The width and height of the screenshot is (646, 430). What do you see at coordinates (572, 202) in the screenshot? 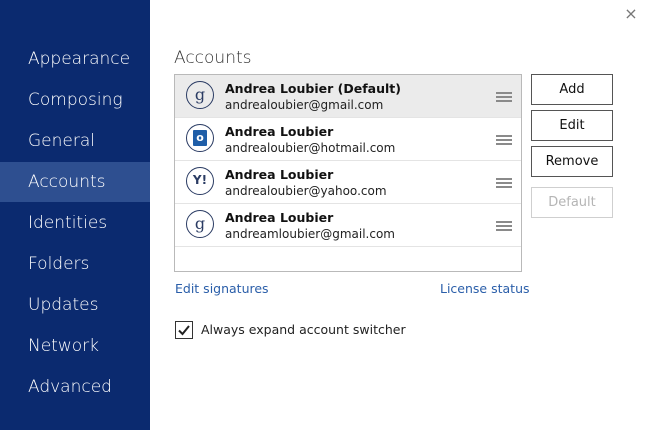
I see `default-button: Default` at bounding box center [572, 202].